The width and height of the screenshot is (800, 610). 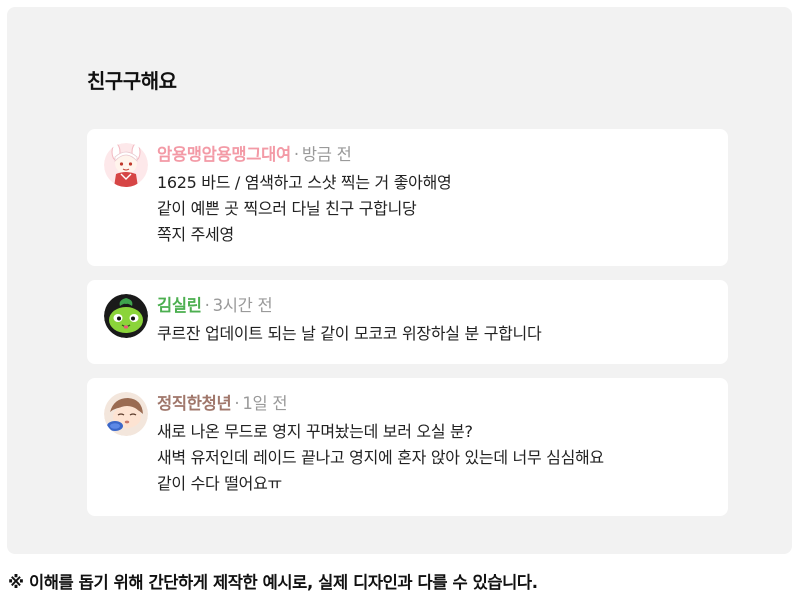 I want to click on post-line: 쿠르잔 업데이트 되는 날 같이 모코코 위장하실 분 구합니다, so click(x=349, y=333).